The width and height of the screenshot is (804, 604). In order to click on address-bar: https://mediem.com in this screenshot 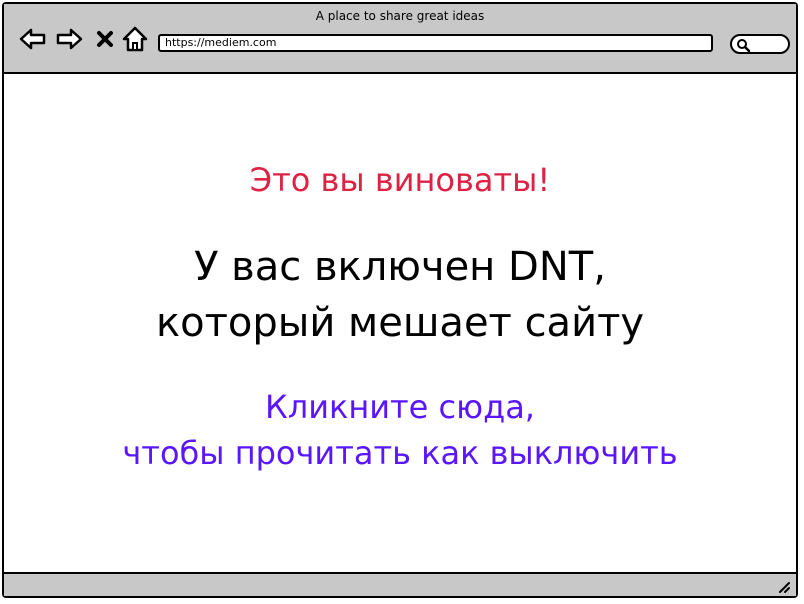, I will do `click(435, 43)`.